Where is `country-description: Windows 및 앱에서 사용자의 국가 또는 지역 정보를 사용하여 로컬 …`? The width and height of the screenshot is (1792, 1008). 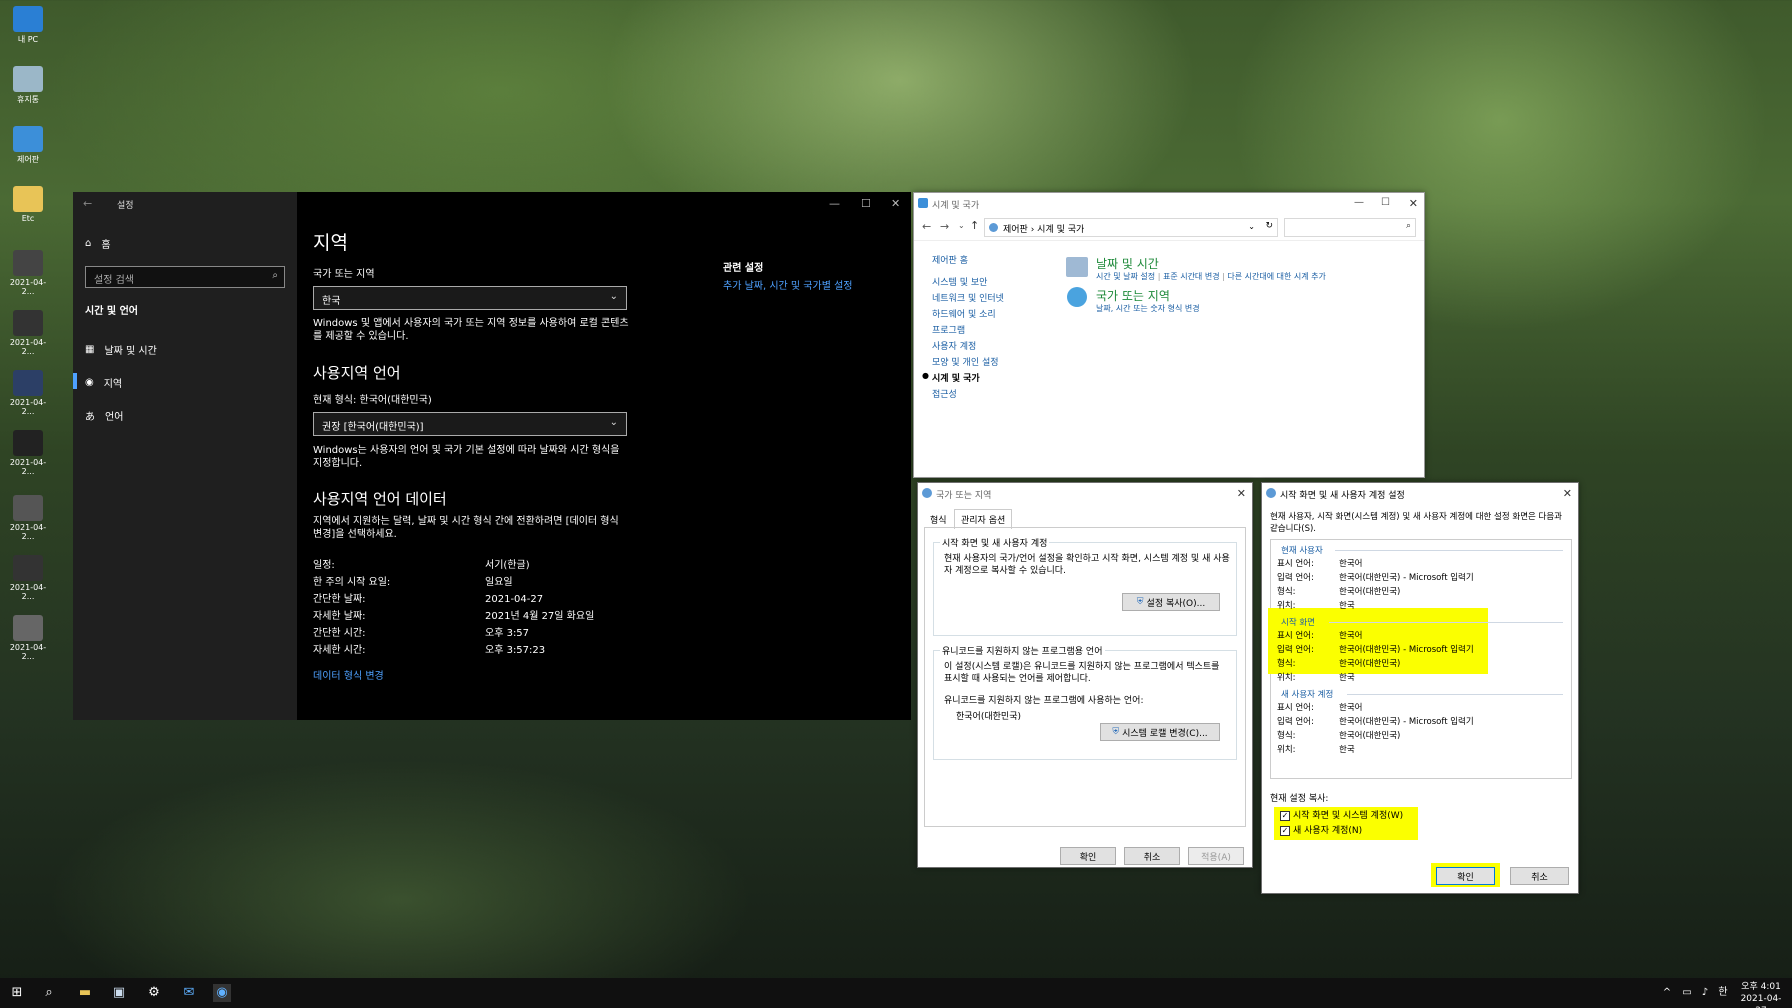
country-description: Windows 및 앱에서 사용자의 국가 또는 지역 정보를 사용하여 로컬 … is located at coordinates (471, 330).